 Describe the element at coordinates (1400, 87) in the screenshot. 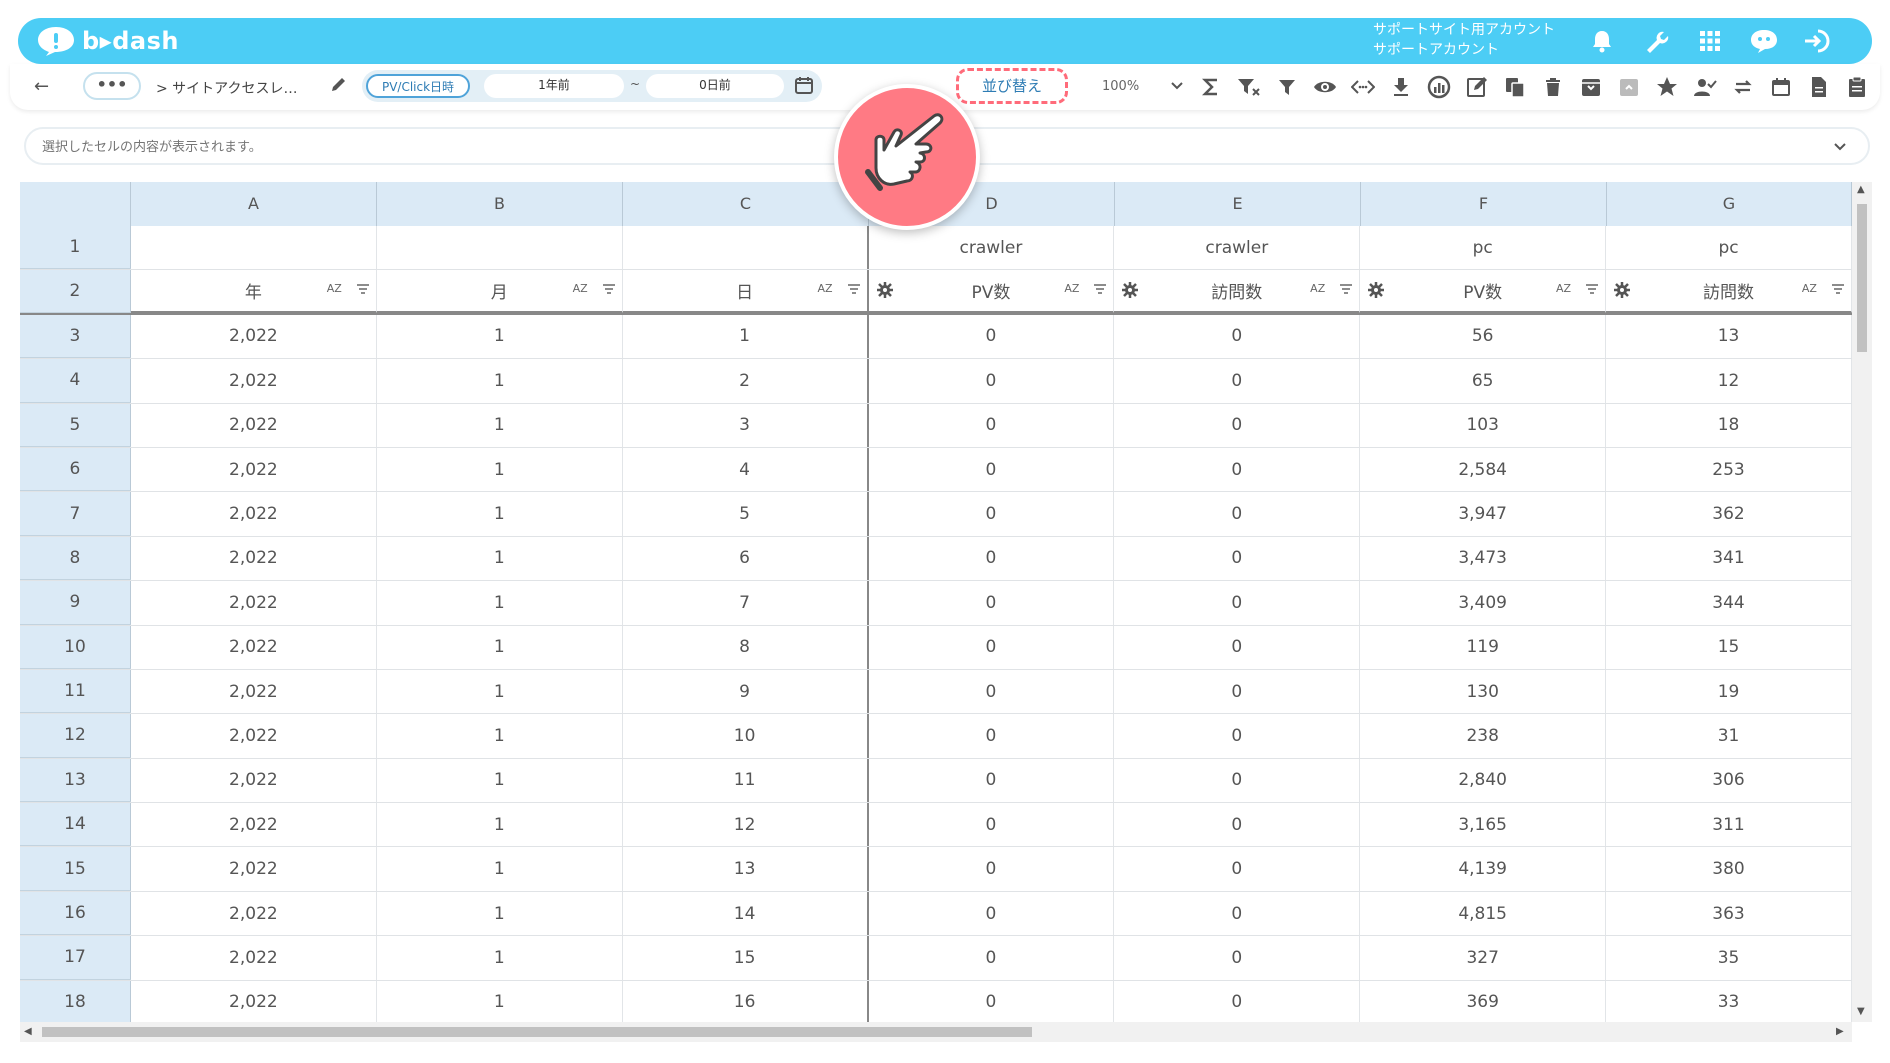

I see `download-icon` at that location.